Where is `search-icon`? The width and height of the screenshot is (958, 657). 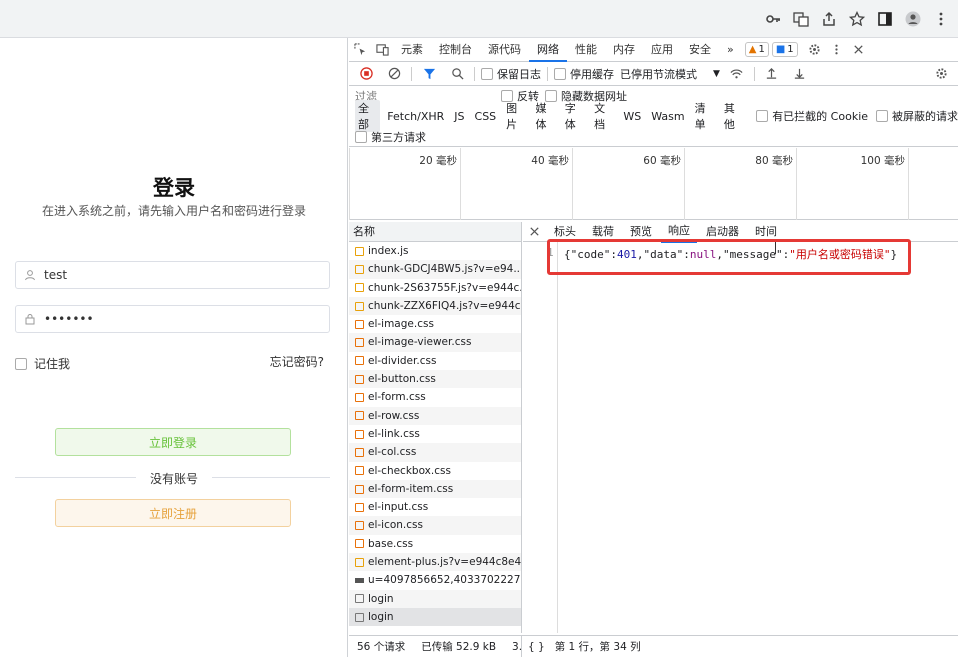
search-icon is located at coordinates (457, 74).